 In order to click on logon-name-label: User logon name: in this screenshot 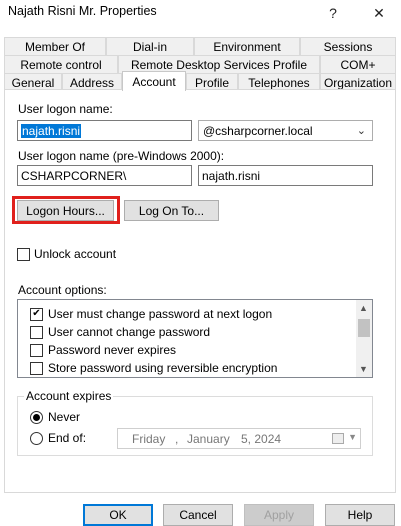, I will do `click(65, 109)`.